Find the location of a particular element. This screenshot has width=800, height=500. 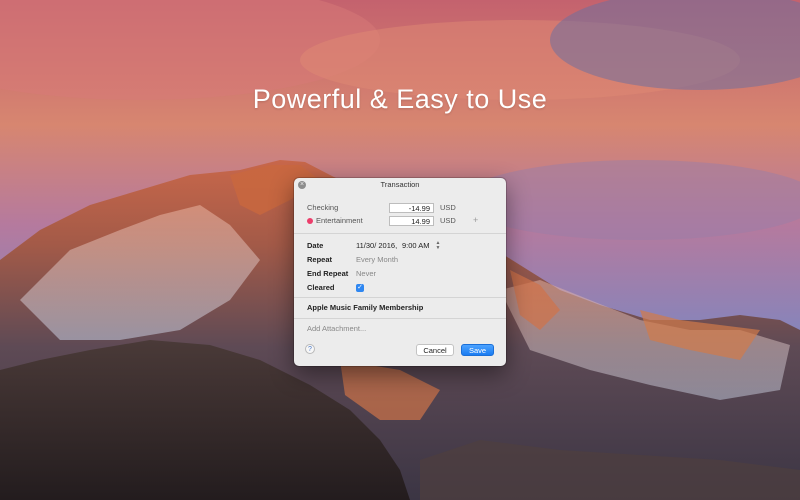

category-label: Entertainment is located at coordinates (339, 220).